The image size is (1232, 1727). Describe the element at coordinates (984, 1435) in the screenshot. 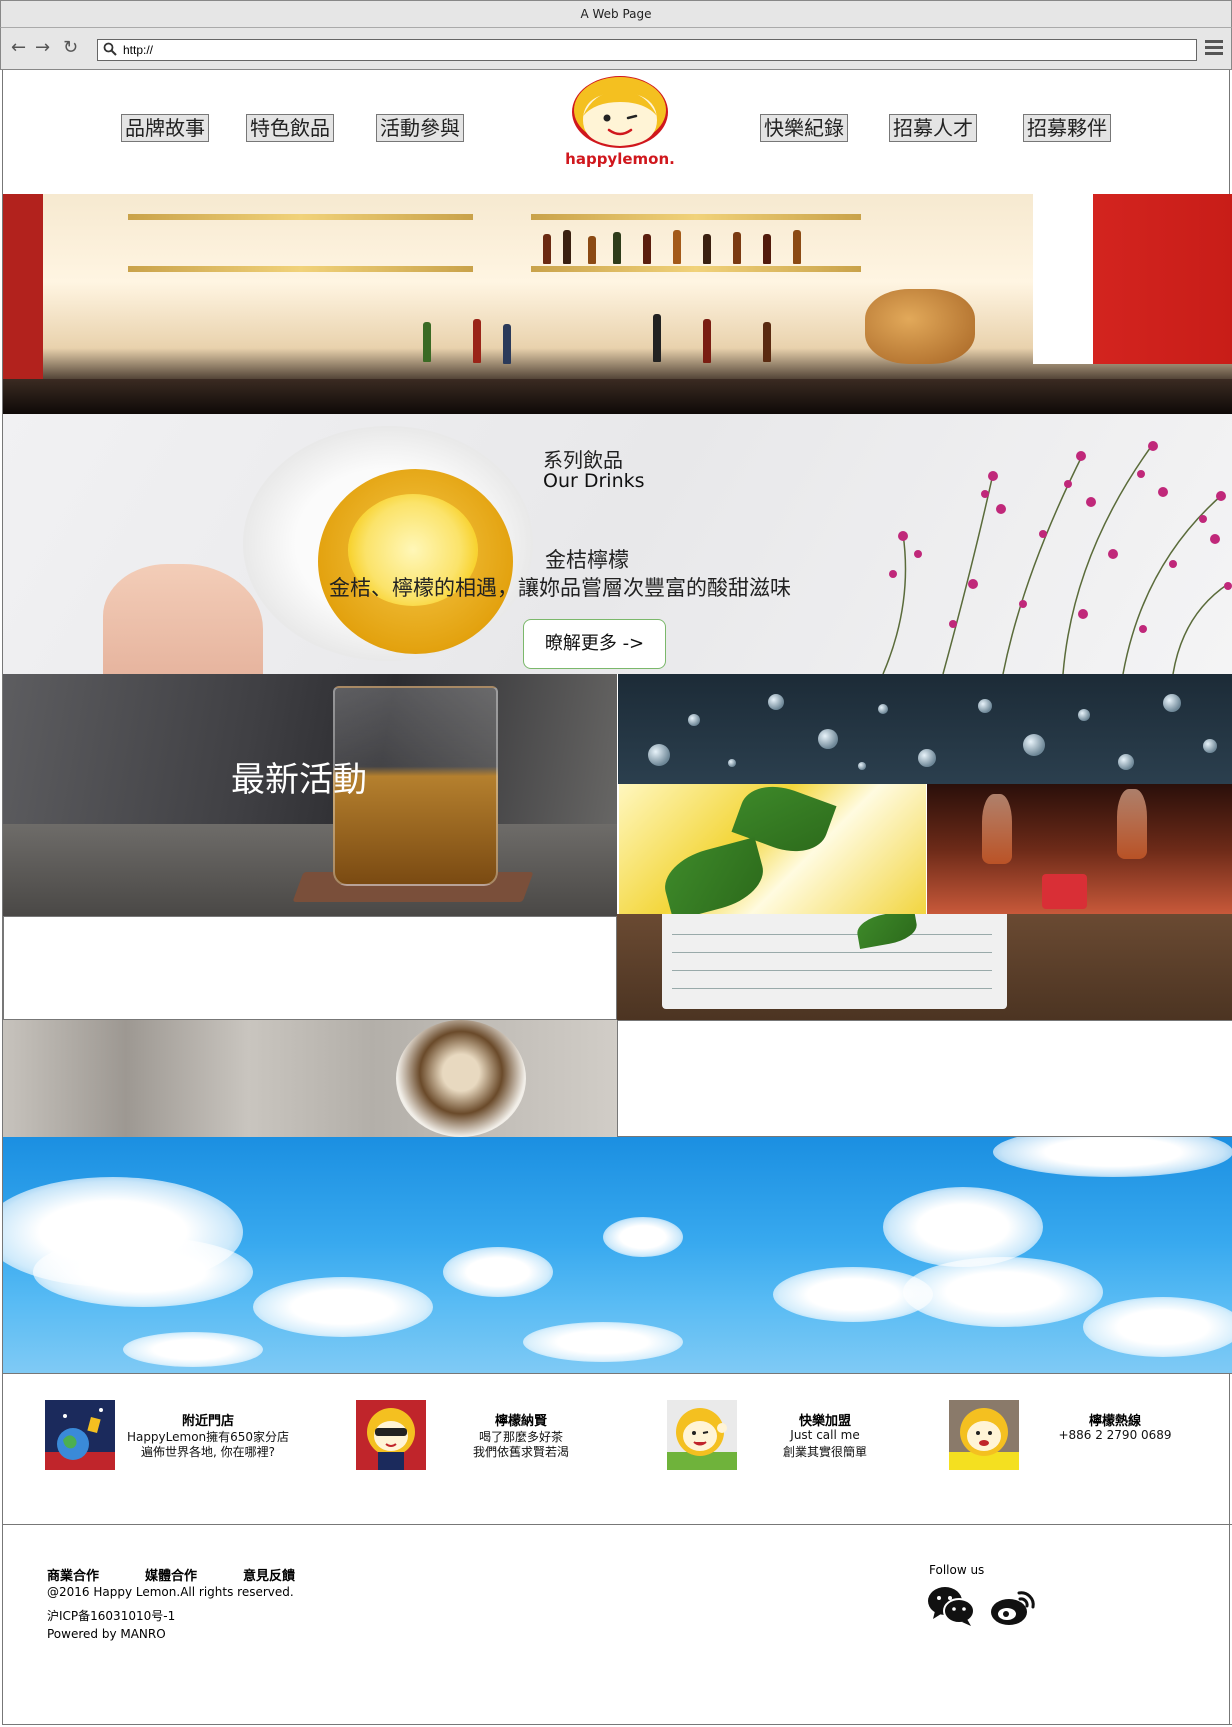

I see `hotline-mascot-icon` at that location.